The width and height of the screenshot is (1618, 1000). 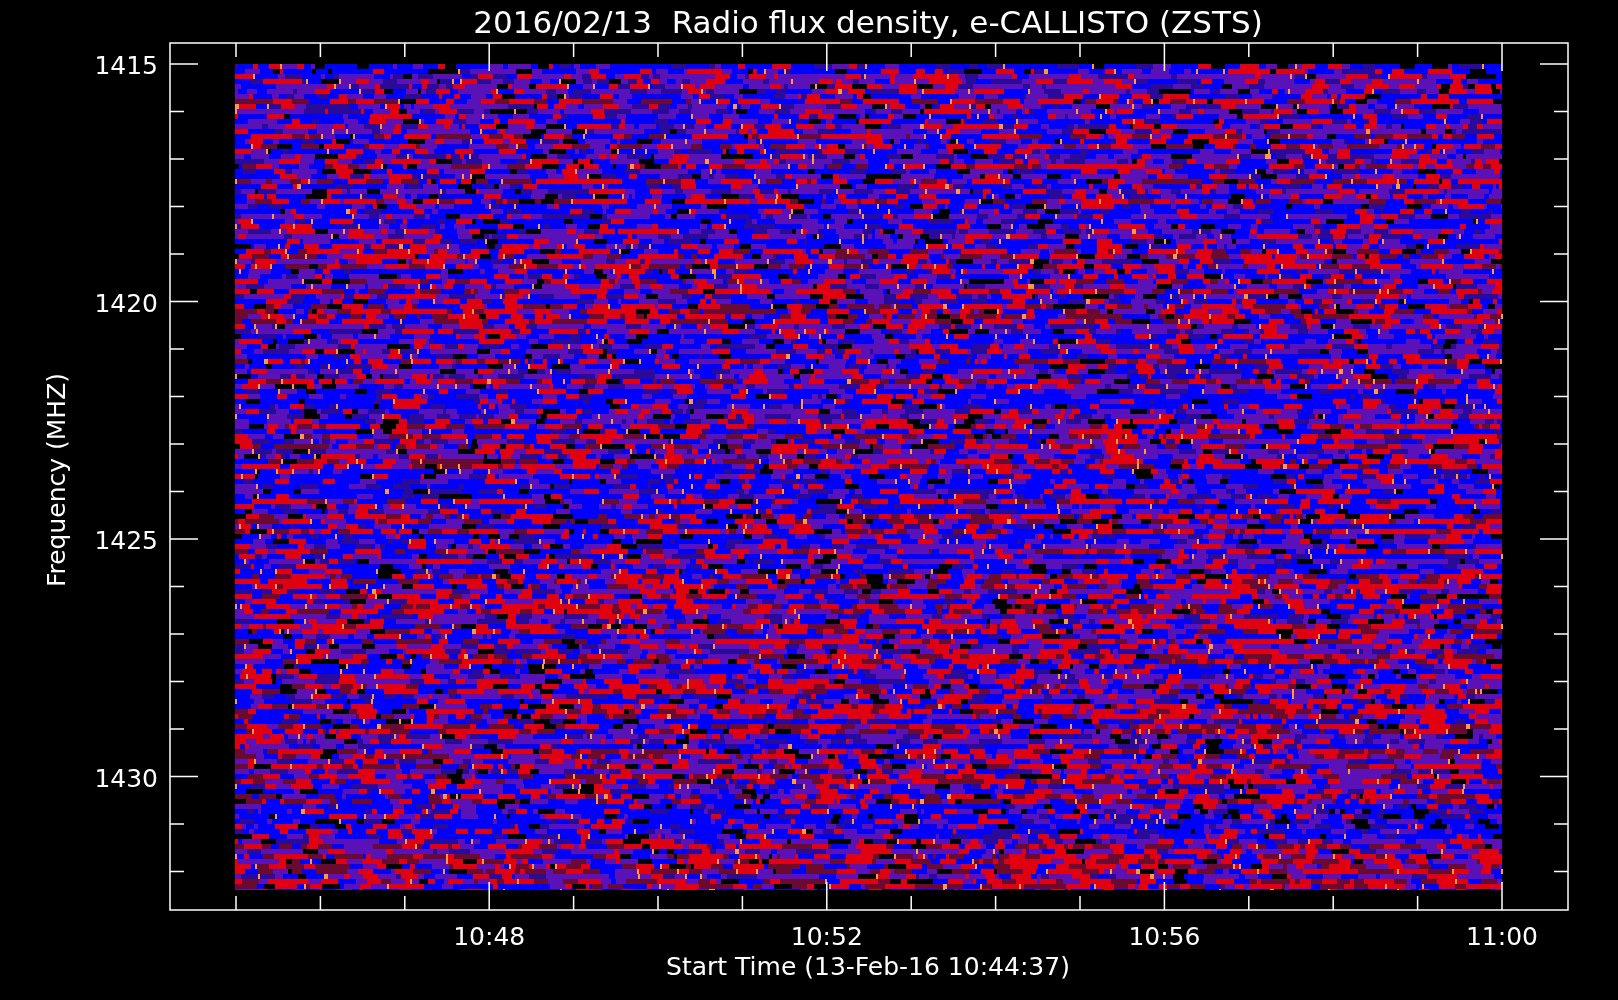 I want to click on x-tick-label: 10:56, so click(x=1164, y=936).